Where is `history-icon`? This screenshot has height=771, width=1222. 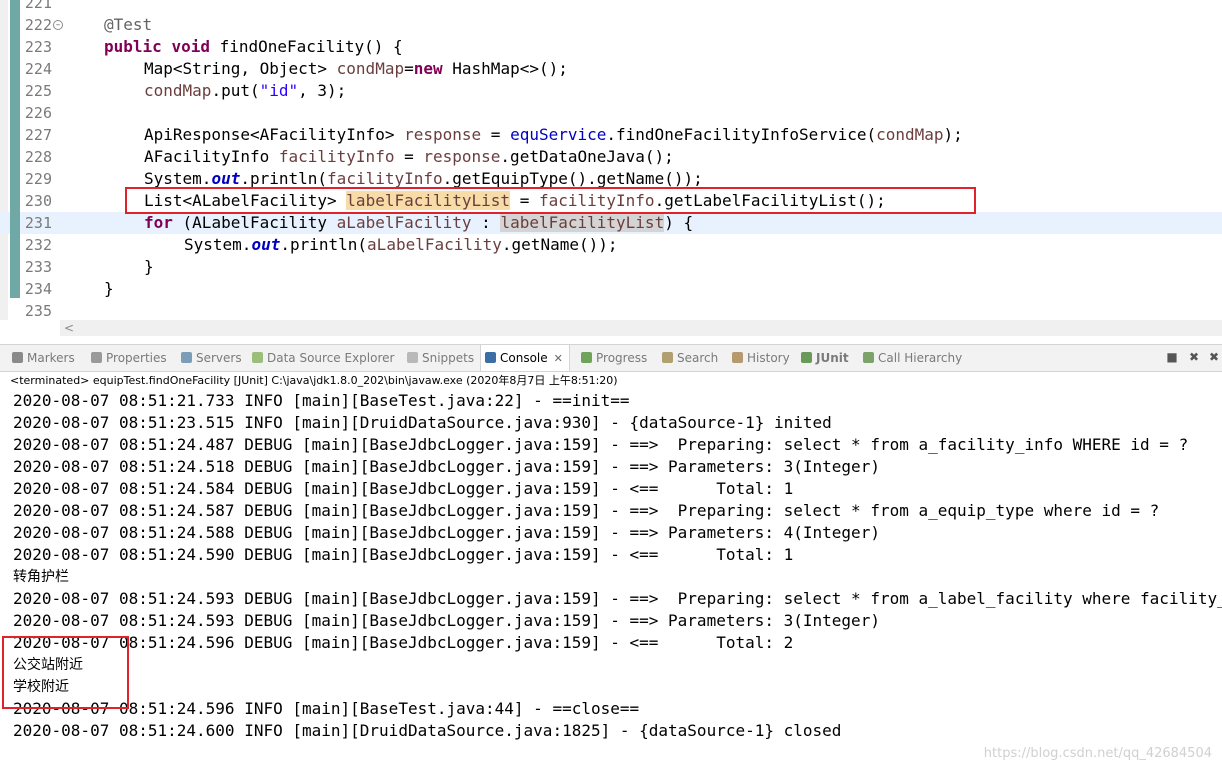
history-icon is located at coordinates (737, 357).